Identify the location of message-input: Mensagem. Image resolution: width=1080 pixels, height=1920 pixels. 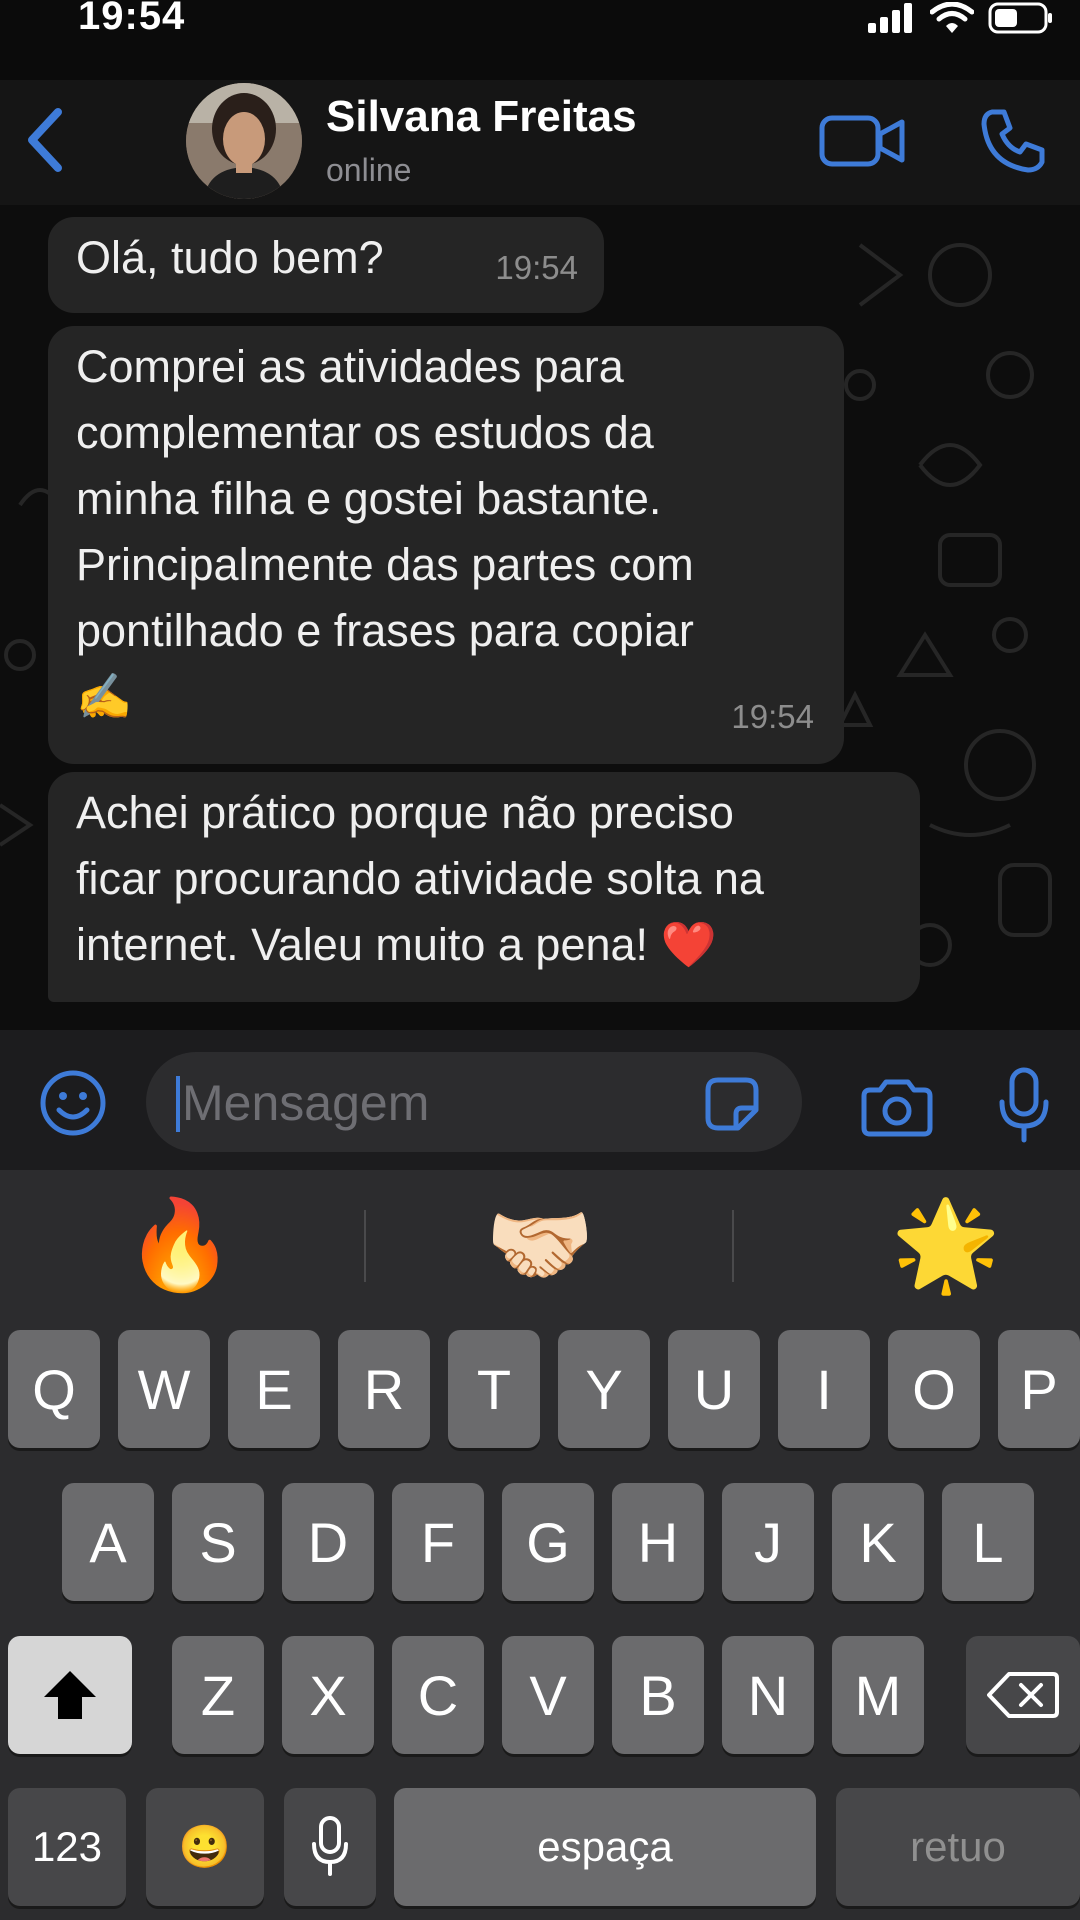
(474, 1102).